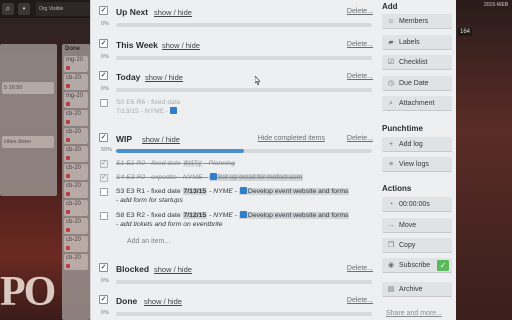 Image resolution: width=512 pixels, height=320 pixels. What do you see at coordinates (391, 62) in the screenshot?
I see `checklist-icon: ☑` at bounding box center [391, 62].